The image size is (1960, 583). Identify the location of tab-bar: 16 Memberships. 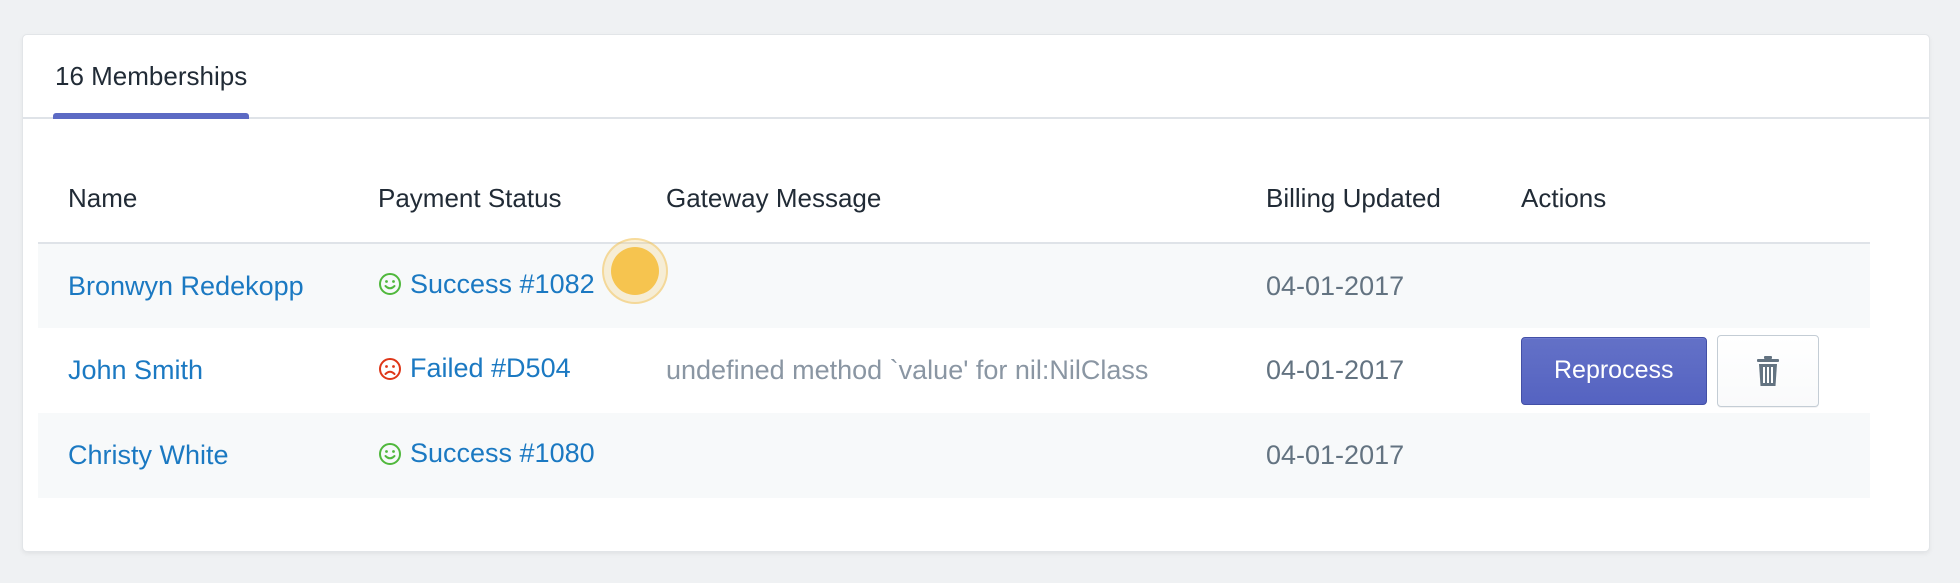
(976, 77).